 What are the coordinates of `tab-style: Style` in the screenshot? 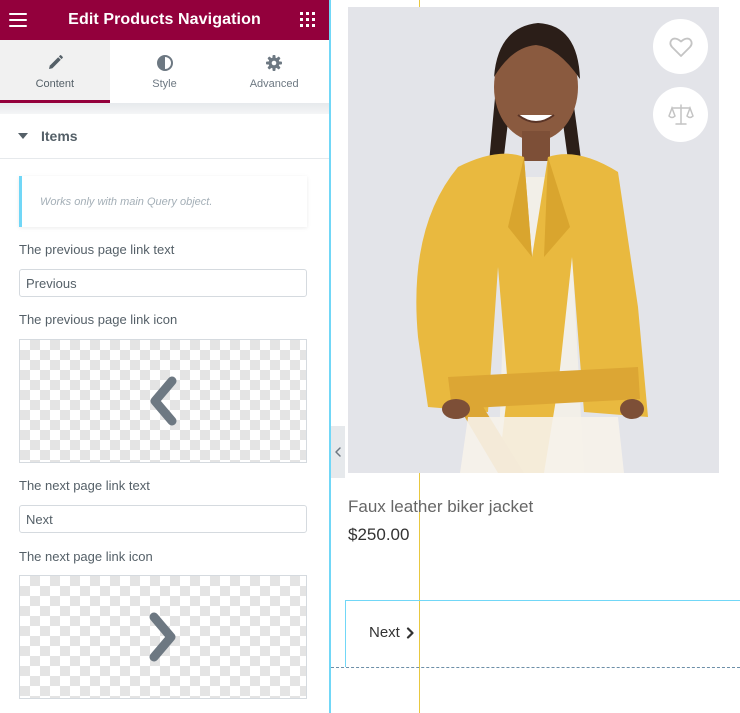 It's located at (165, 71).